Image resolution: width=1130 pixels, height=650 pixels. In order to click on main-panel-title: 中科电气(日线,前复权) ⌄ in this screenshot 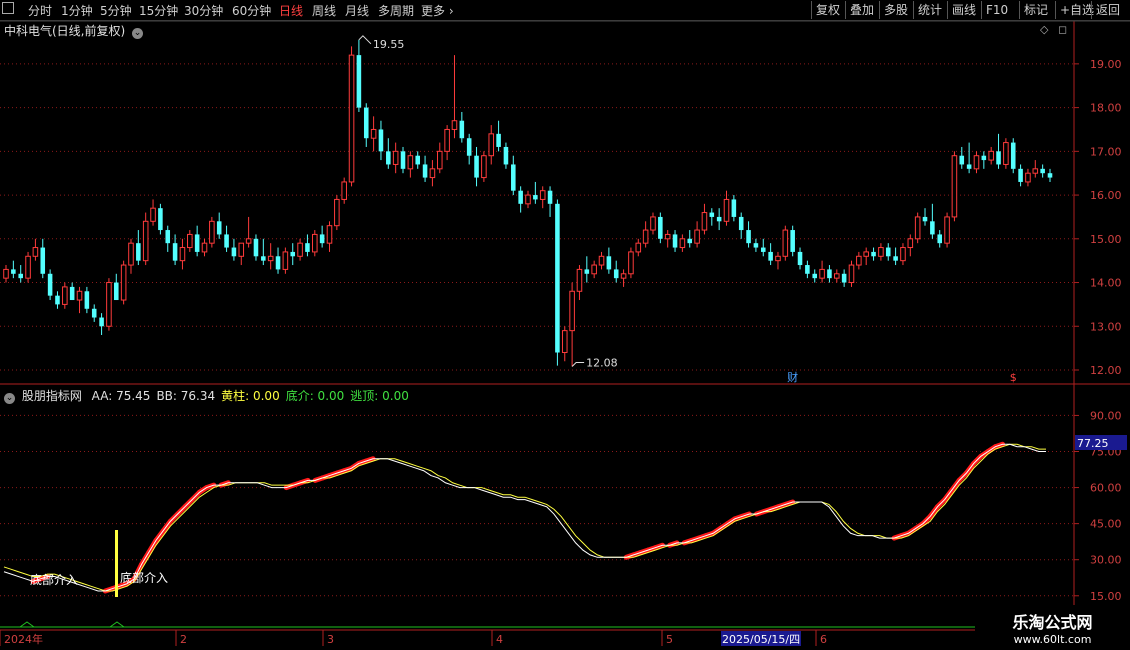, I will do `click(74, 31)`.